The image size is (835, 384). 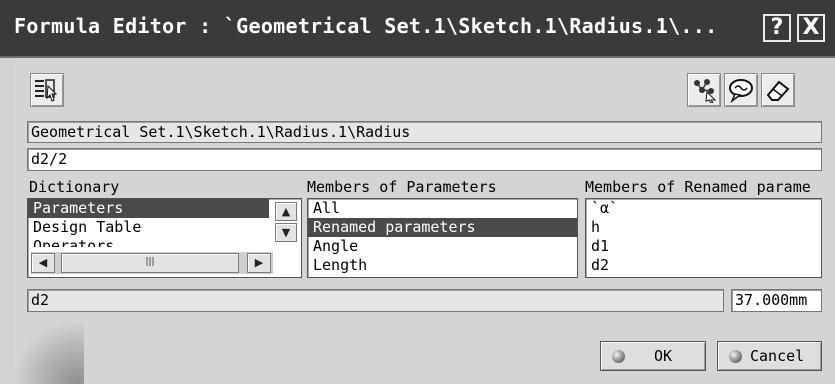 I want to click on comment-icon, so click(x=741, y=91).